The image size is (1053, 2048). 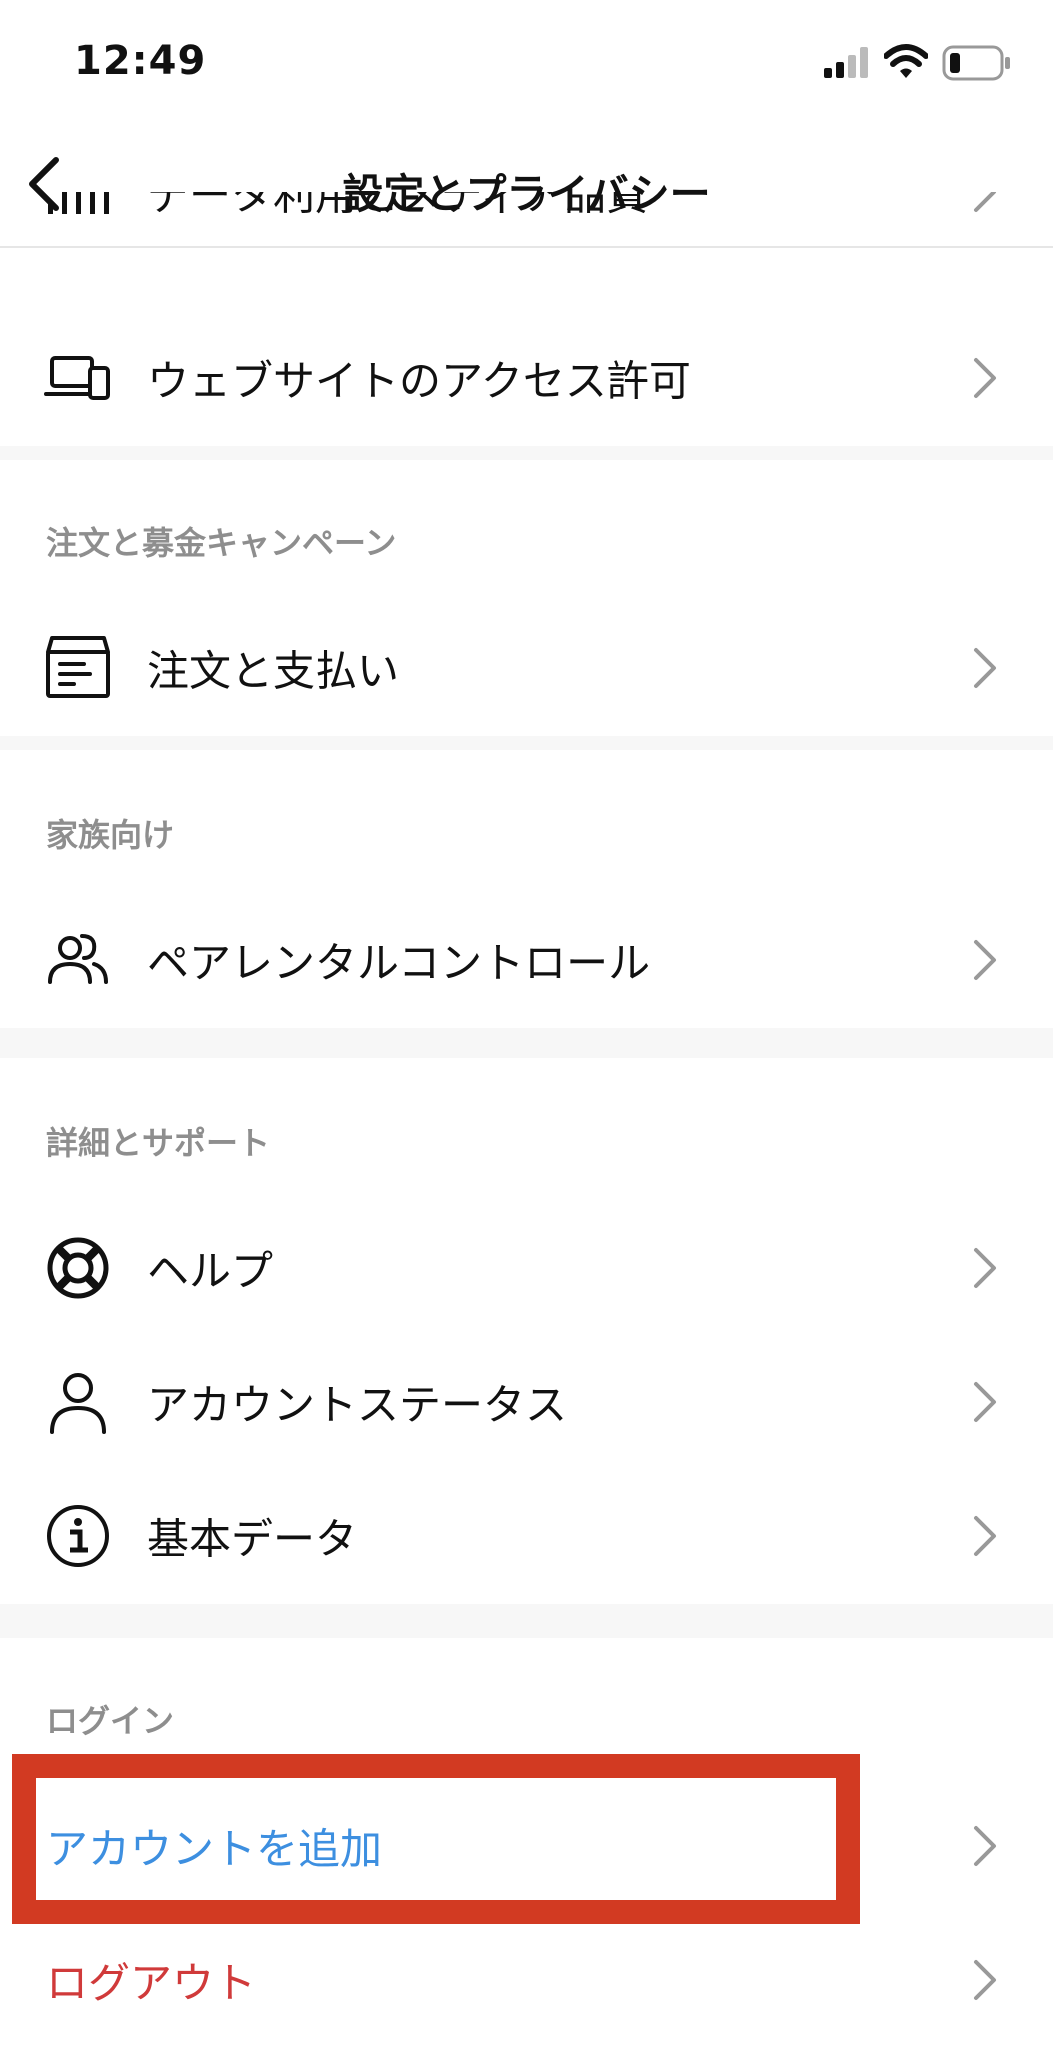 I want to click on row-label: 基本データ, so click(x=252, y=1539).